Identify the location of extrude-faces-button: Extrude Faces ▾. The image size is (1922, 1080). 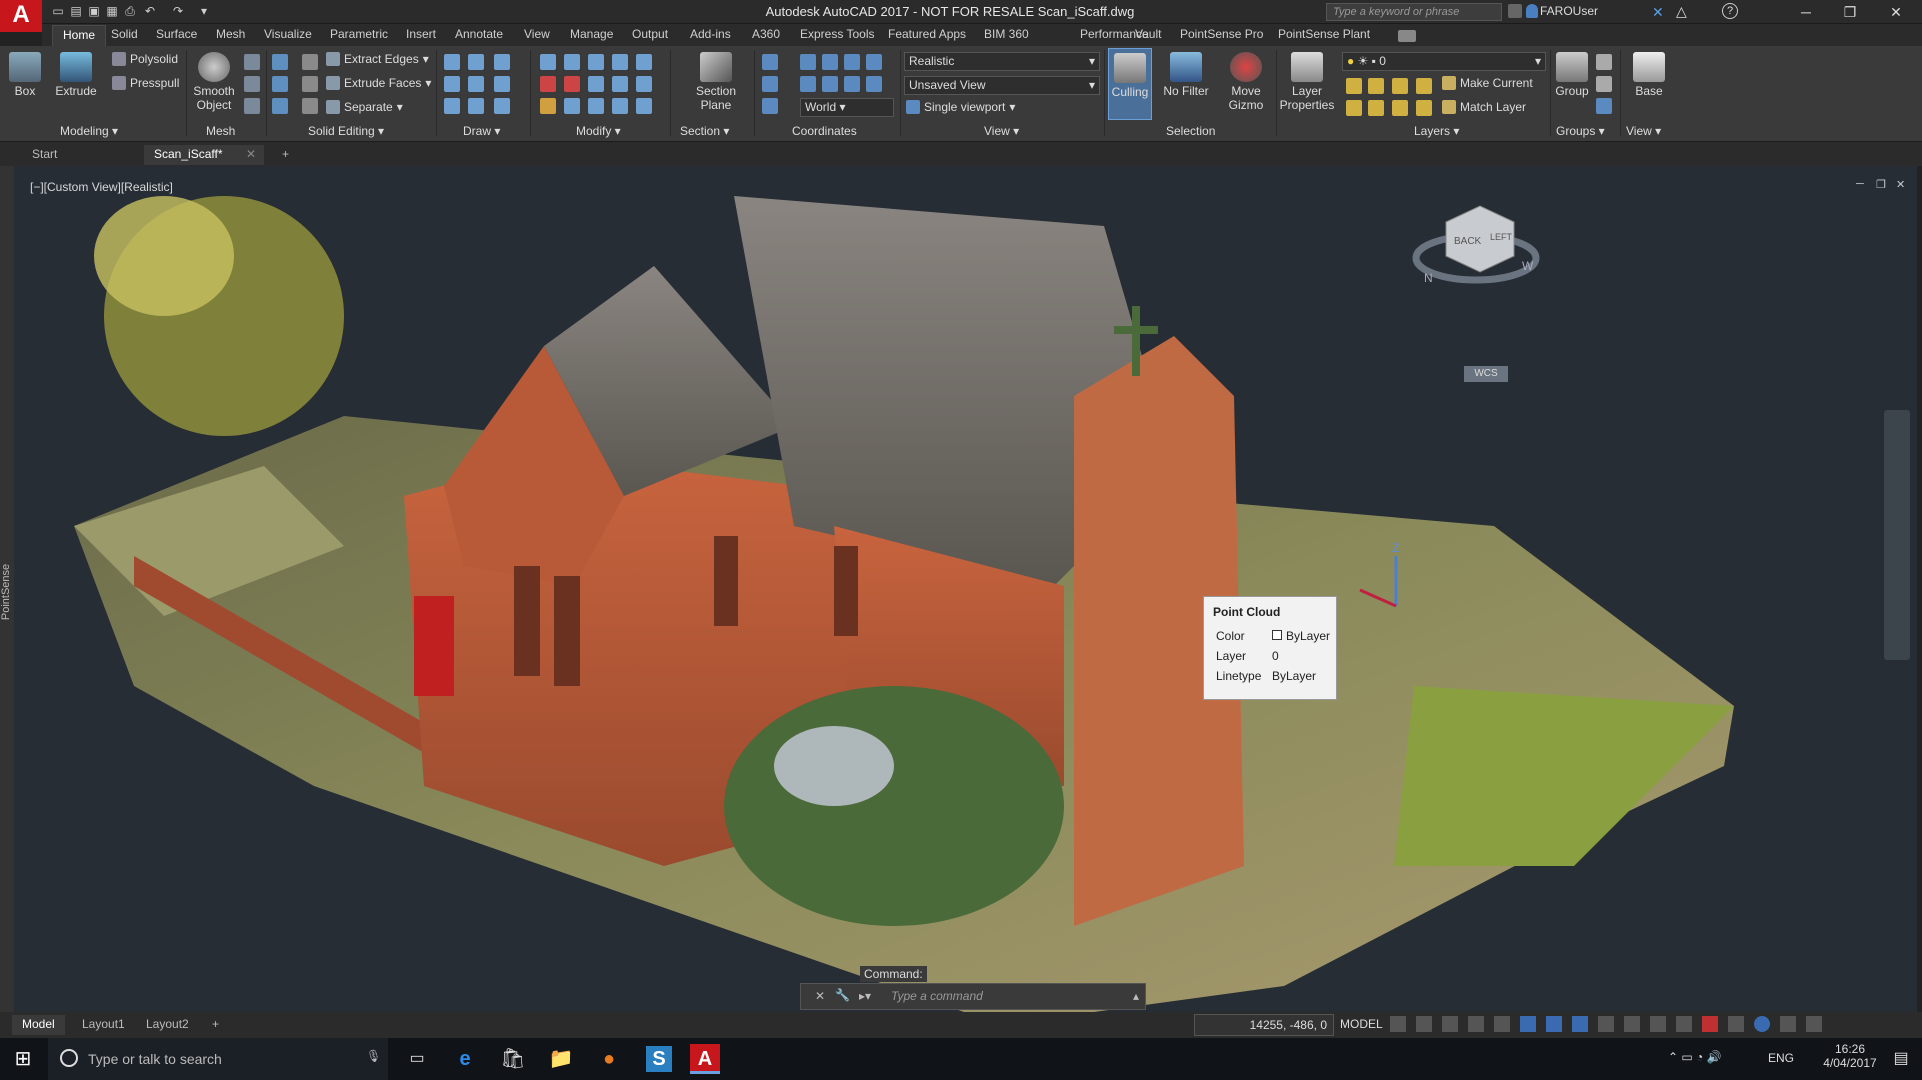
(378, 83).